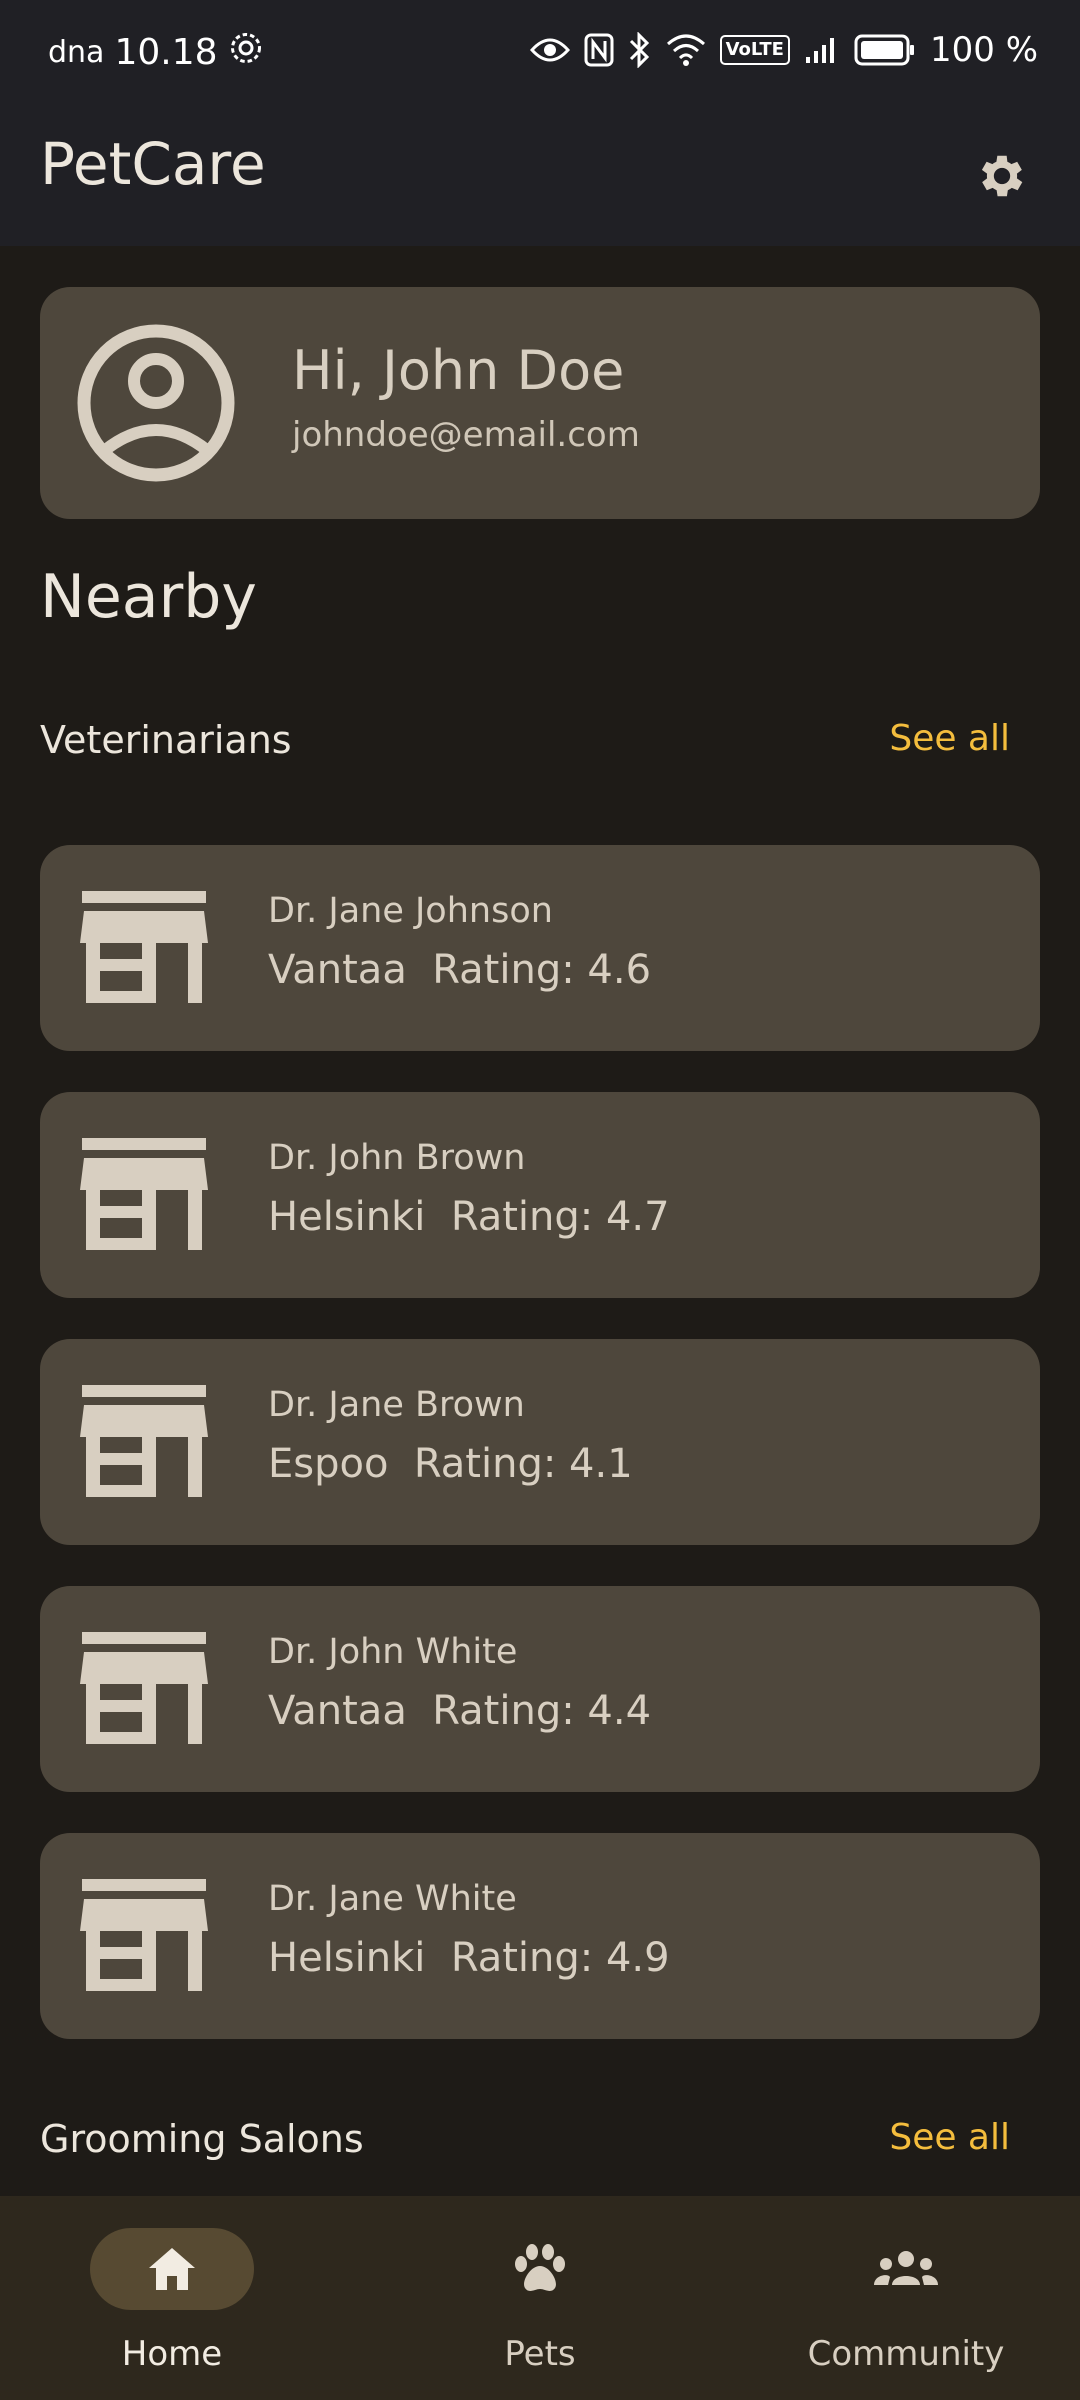 The height and width of the screenshot is (2400, 1080). I want to click on account-circle-icon, so click(156, 403).